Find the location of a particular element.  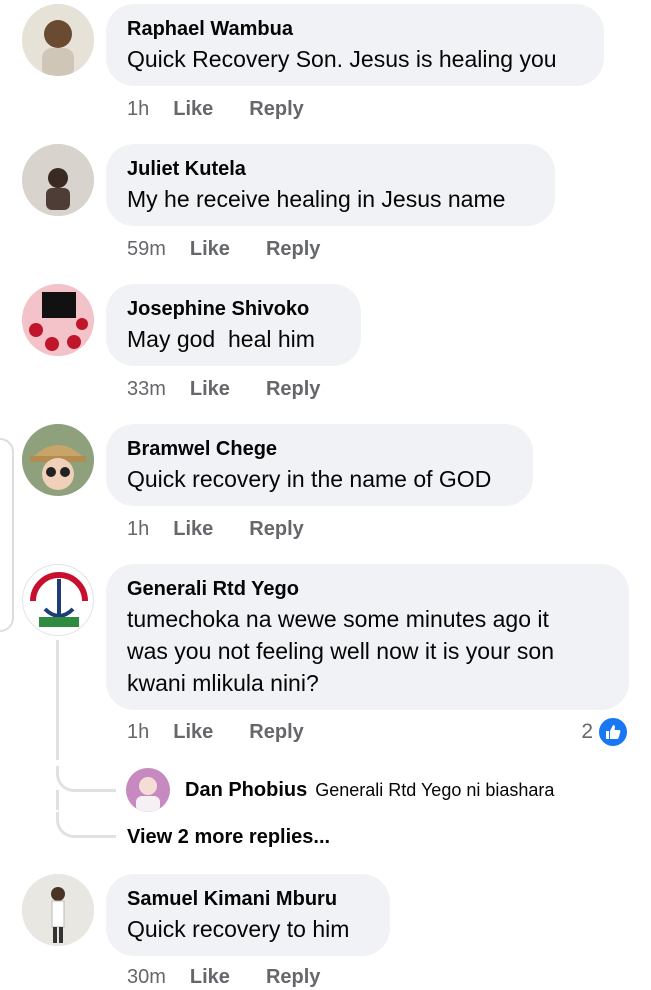

reaction-count: 2 is located at coordinates (587, 731).